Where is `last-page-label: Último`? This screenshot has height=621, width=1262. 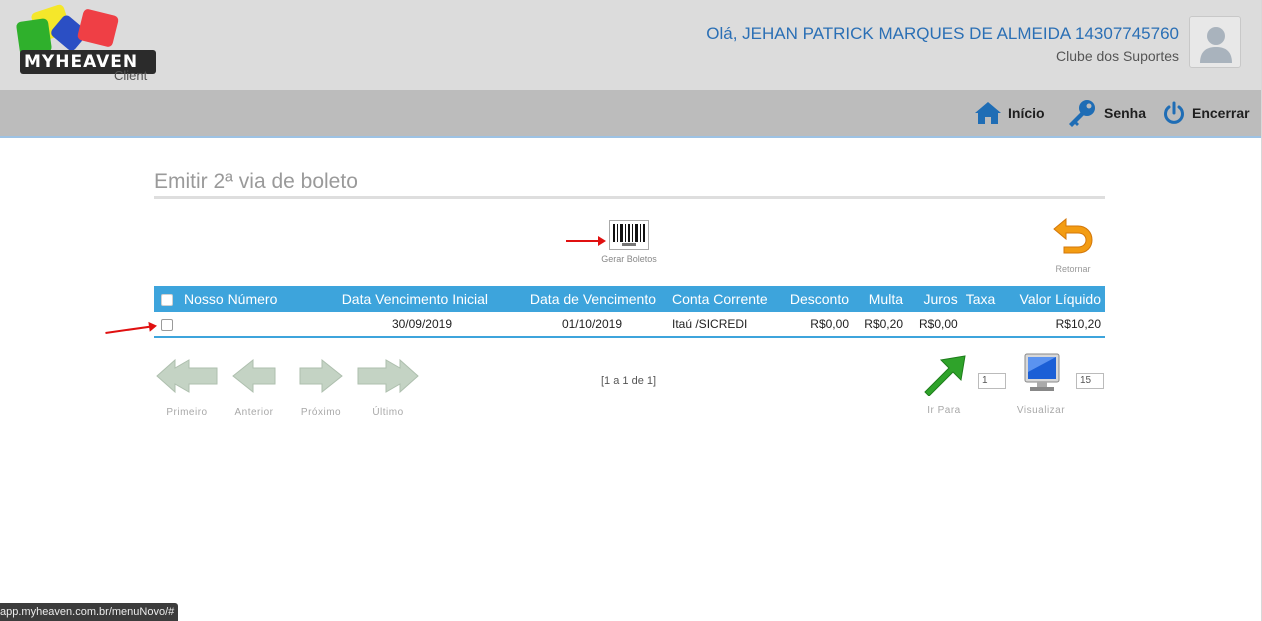 last-page-label: Último is located at coordinates (388, 412).